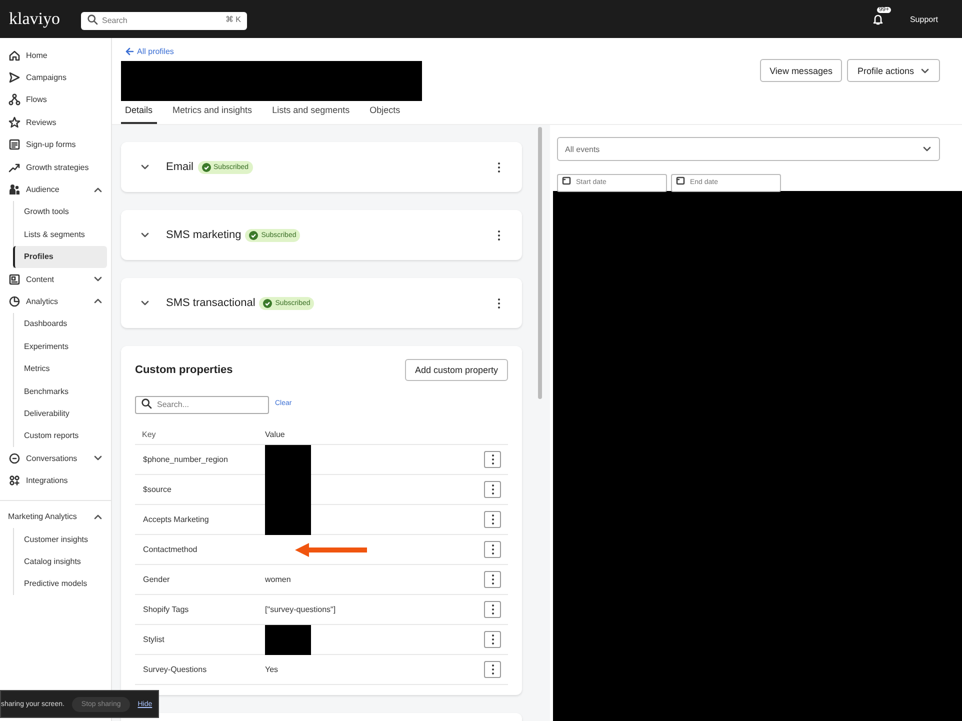  What do you see at coordinates (176, 519) in the screenshot?
I see `table-cell-text: Accepts Marketing` at bounding box center [176, 519].